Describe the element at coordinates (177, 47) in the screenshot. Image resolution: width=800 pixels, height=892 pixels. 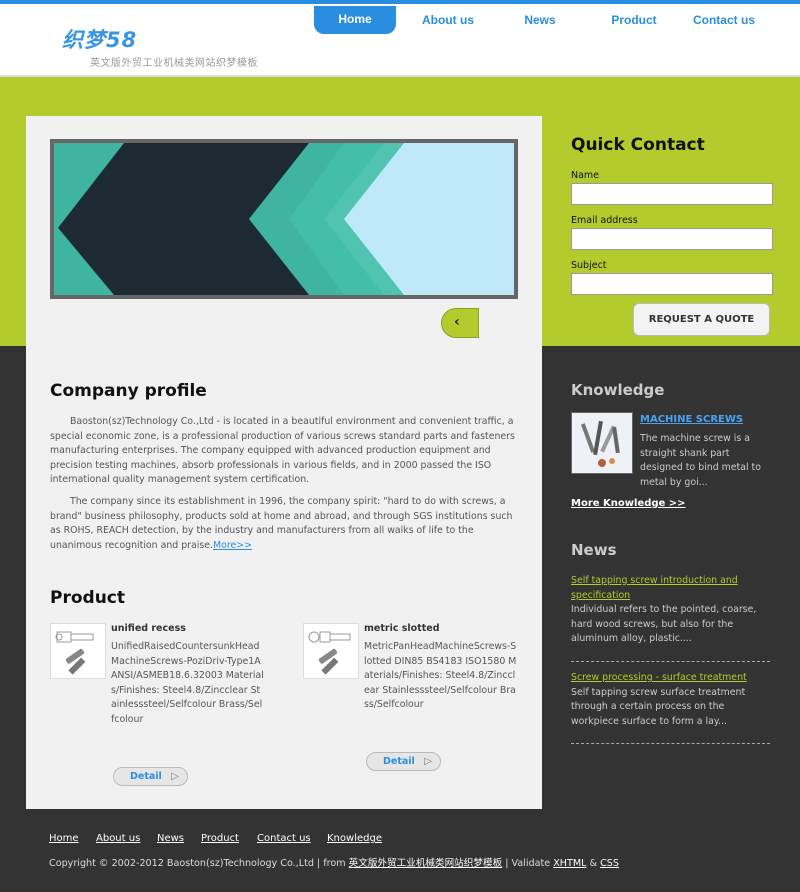
I see `site-logo: 织梦58 英文版外贸工业机械类网站织梦模板` at that location.